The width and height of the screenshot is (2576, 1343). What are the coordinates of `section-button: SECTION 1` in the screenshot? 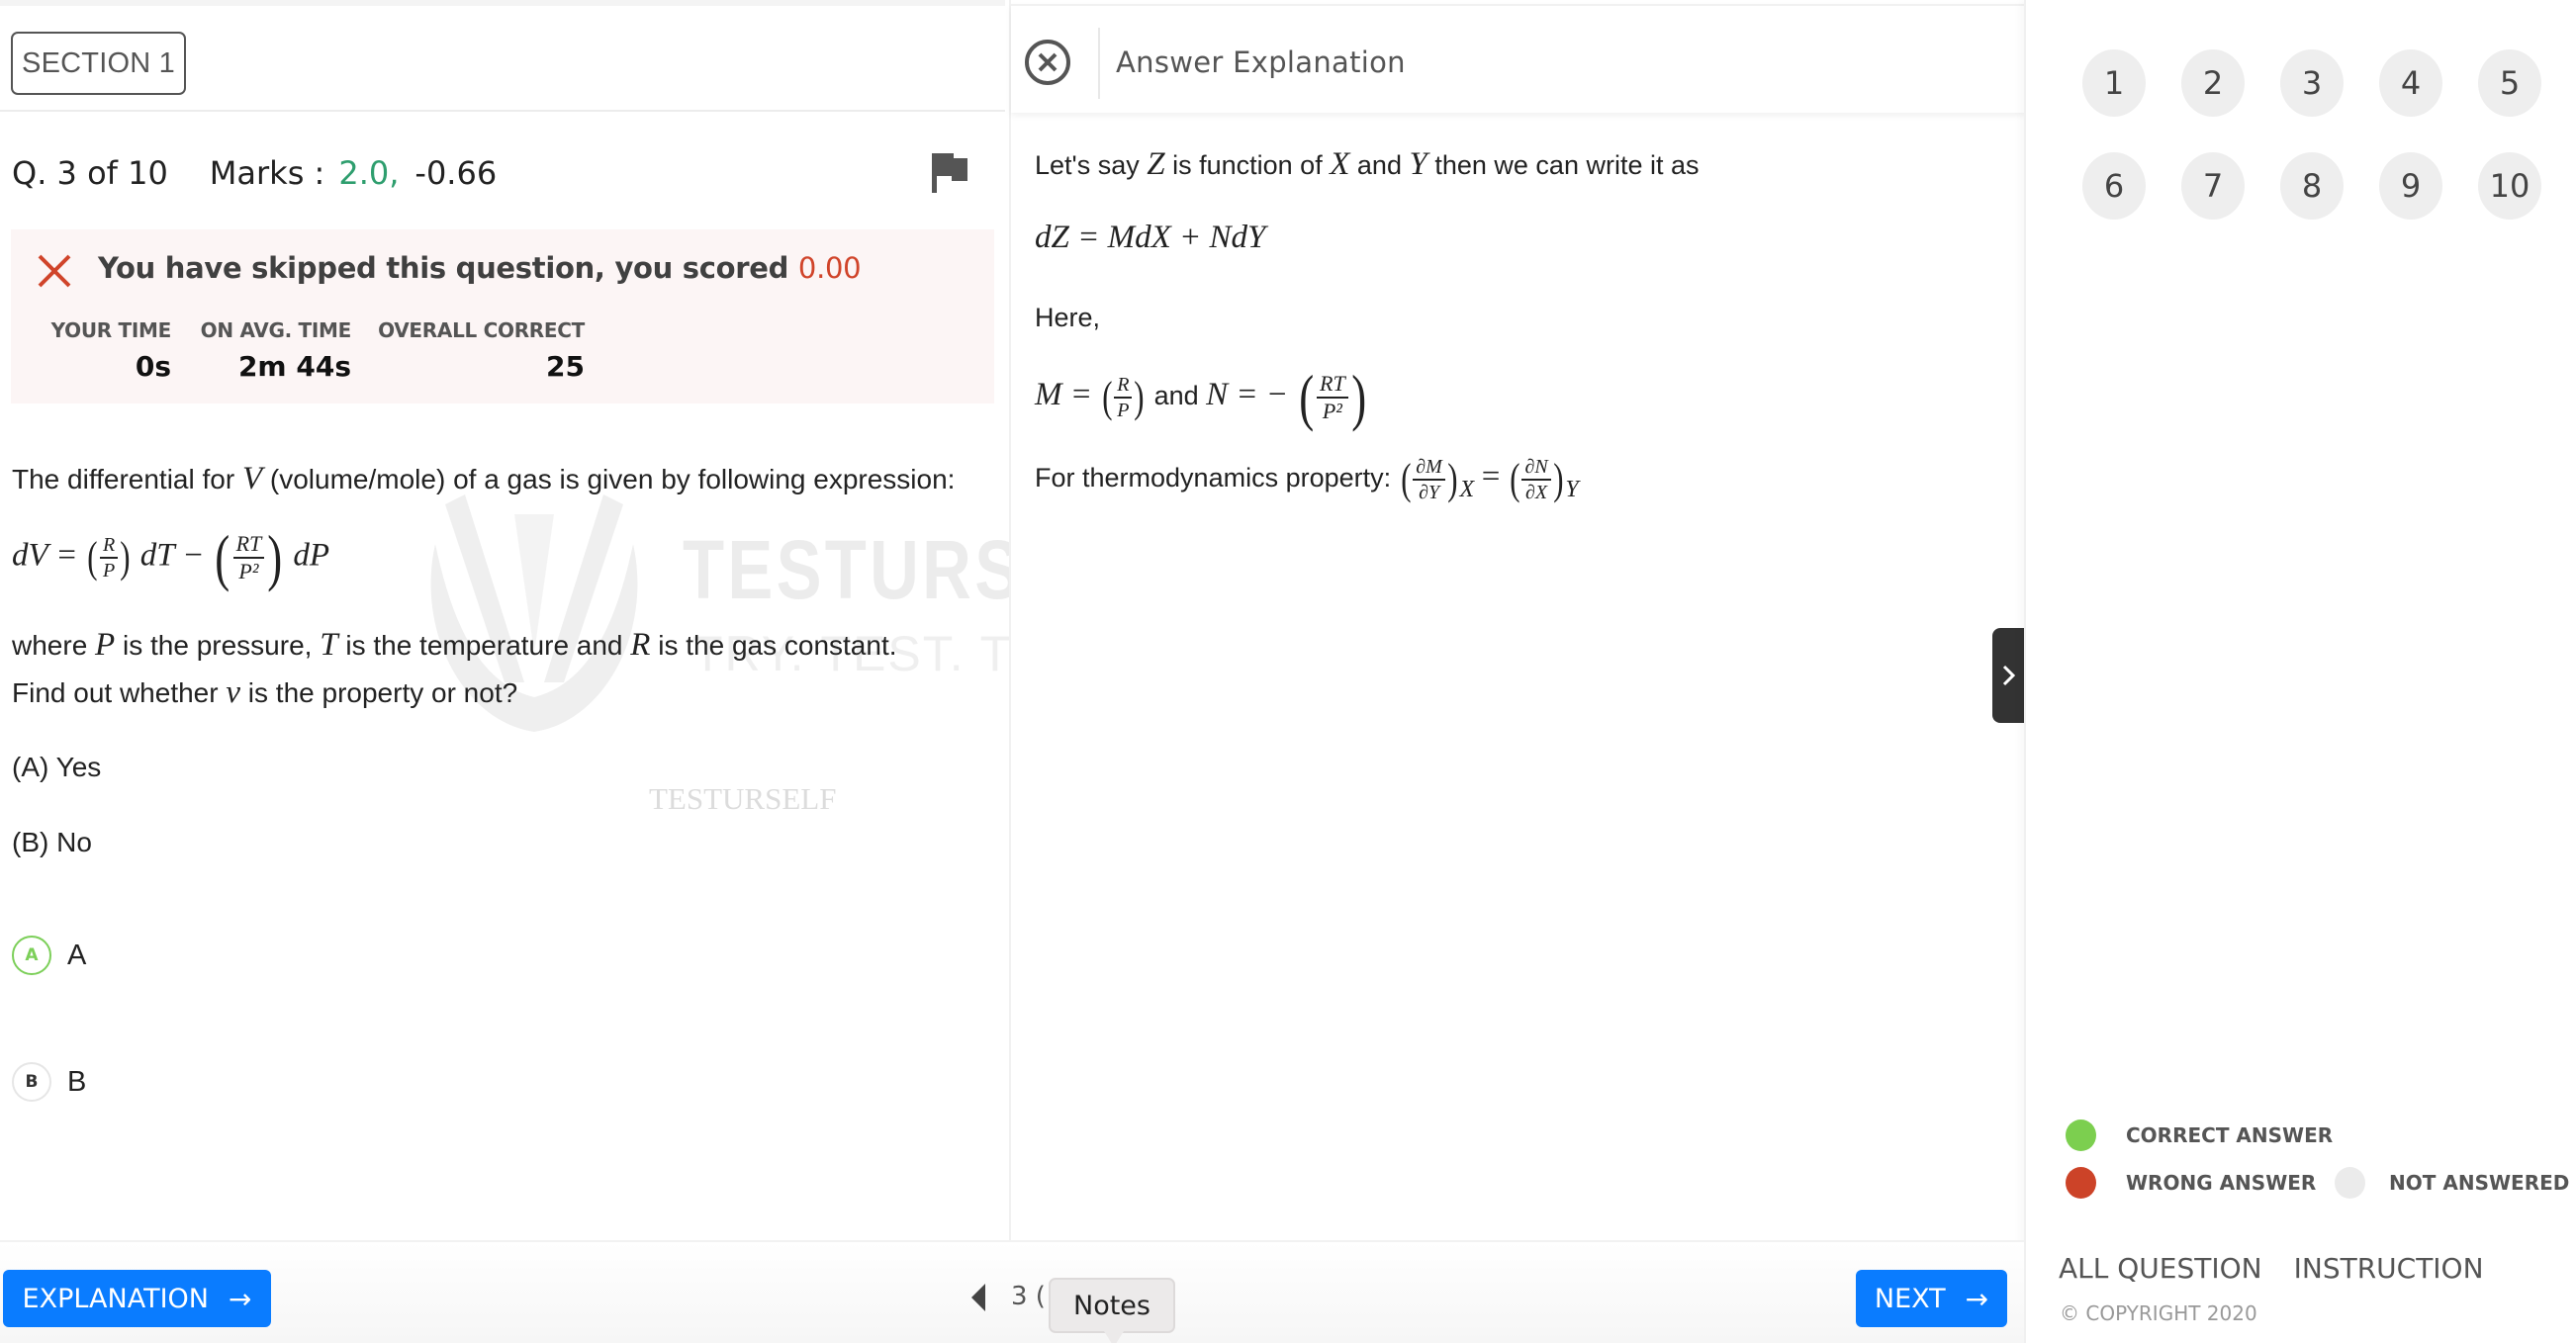 It's located at (98, 64).